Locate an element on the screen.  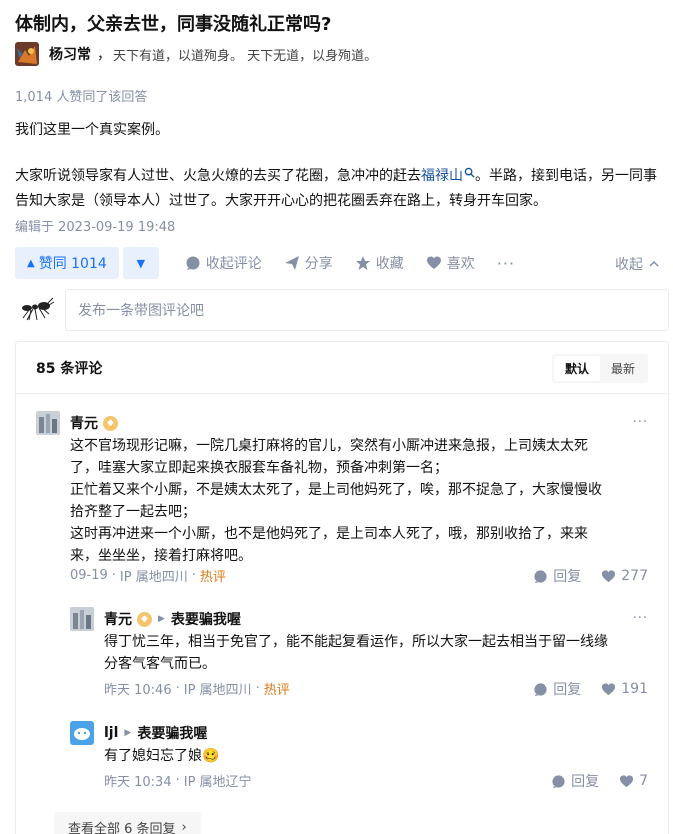
sort-switch: 默认 最新 is located at coordinates (599, 368).